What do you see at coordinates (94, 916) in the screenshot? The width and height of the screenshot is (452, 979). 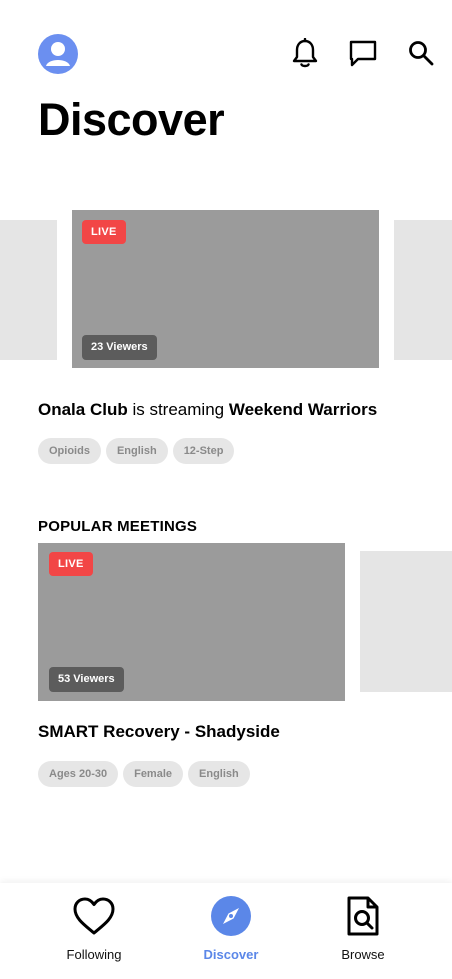 I see `heart-icon` at bounding box center [94, 916].